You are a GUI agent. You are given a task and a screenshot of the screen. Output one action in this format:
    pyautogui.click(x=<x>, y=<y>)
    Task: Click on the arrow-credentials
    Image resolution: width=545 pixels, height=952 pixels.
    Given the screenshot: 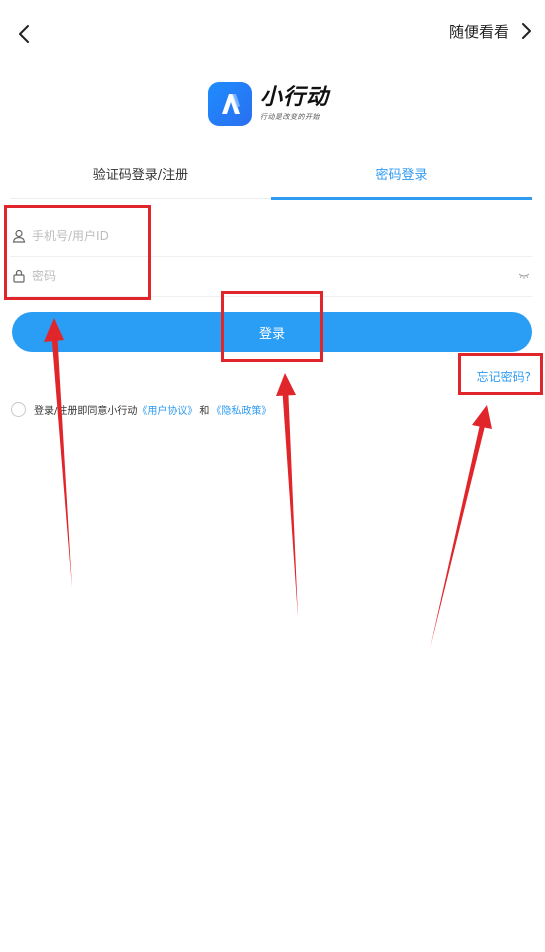 What is the action you would take?
    pyautogui.click(x=58, y=453)
    